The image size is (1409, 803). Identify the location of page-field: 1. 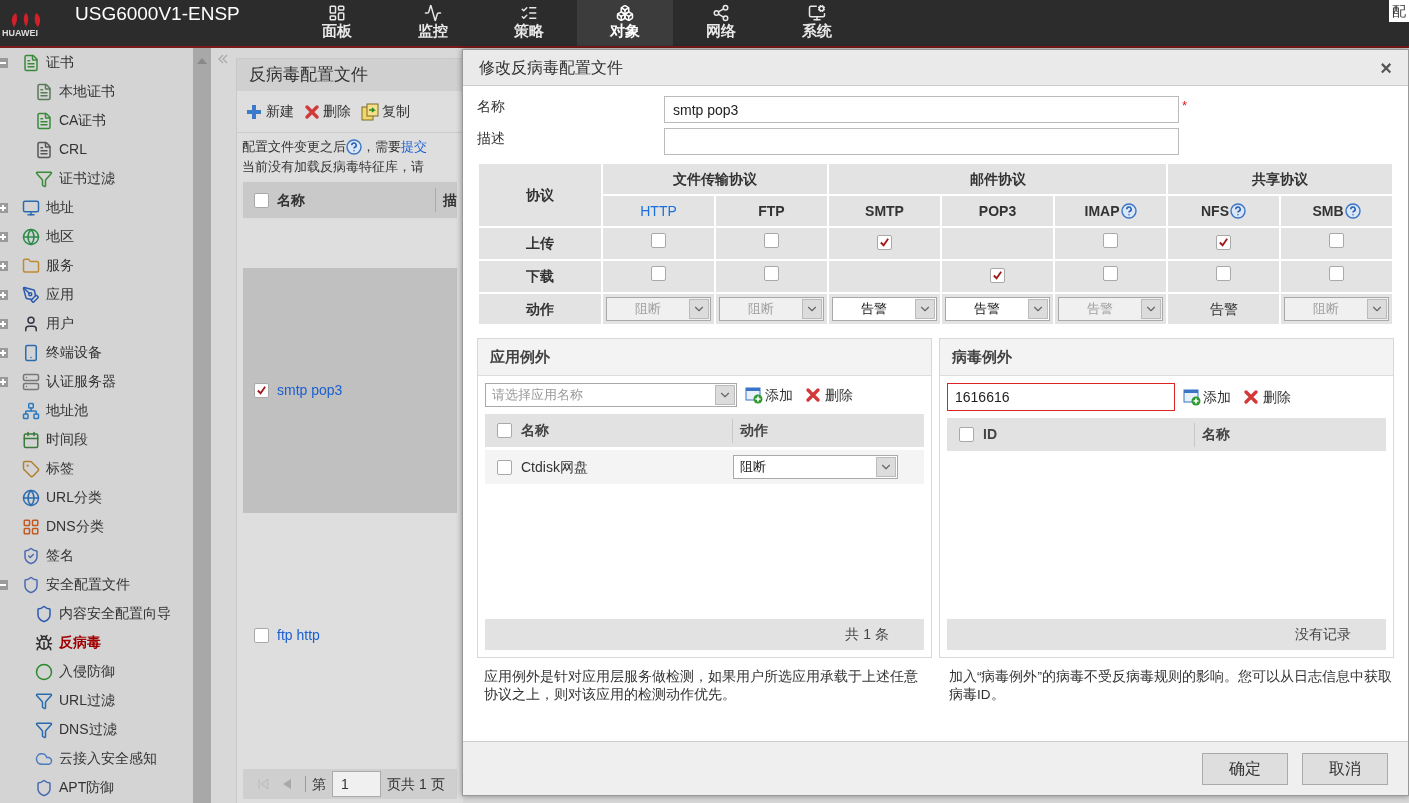
(356, 784).